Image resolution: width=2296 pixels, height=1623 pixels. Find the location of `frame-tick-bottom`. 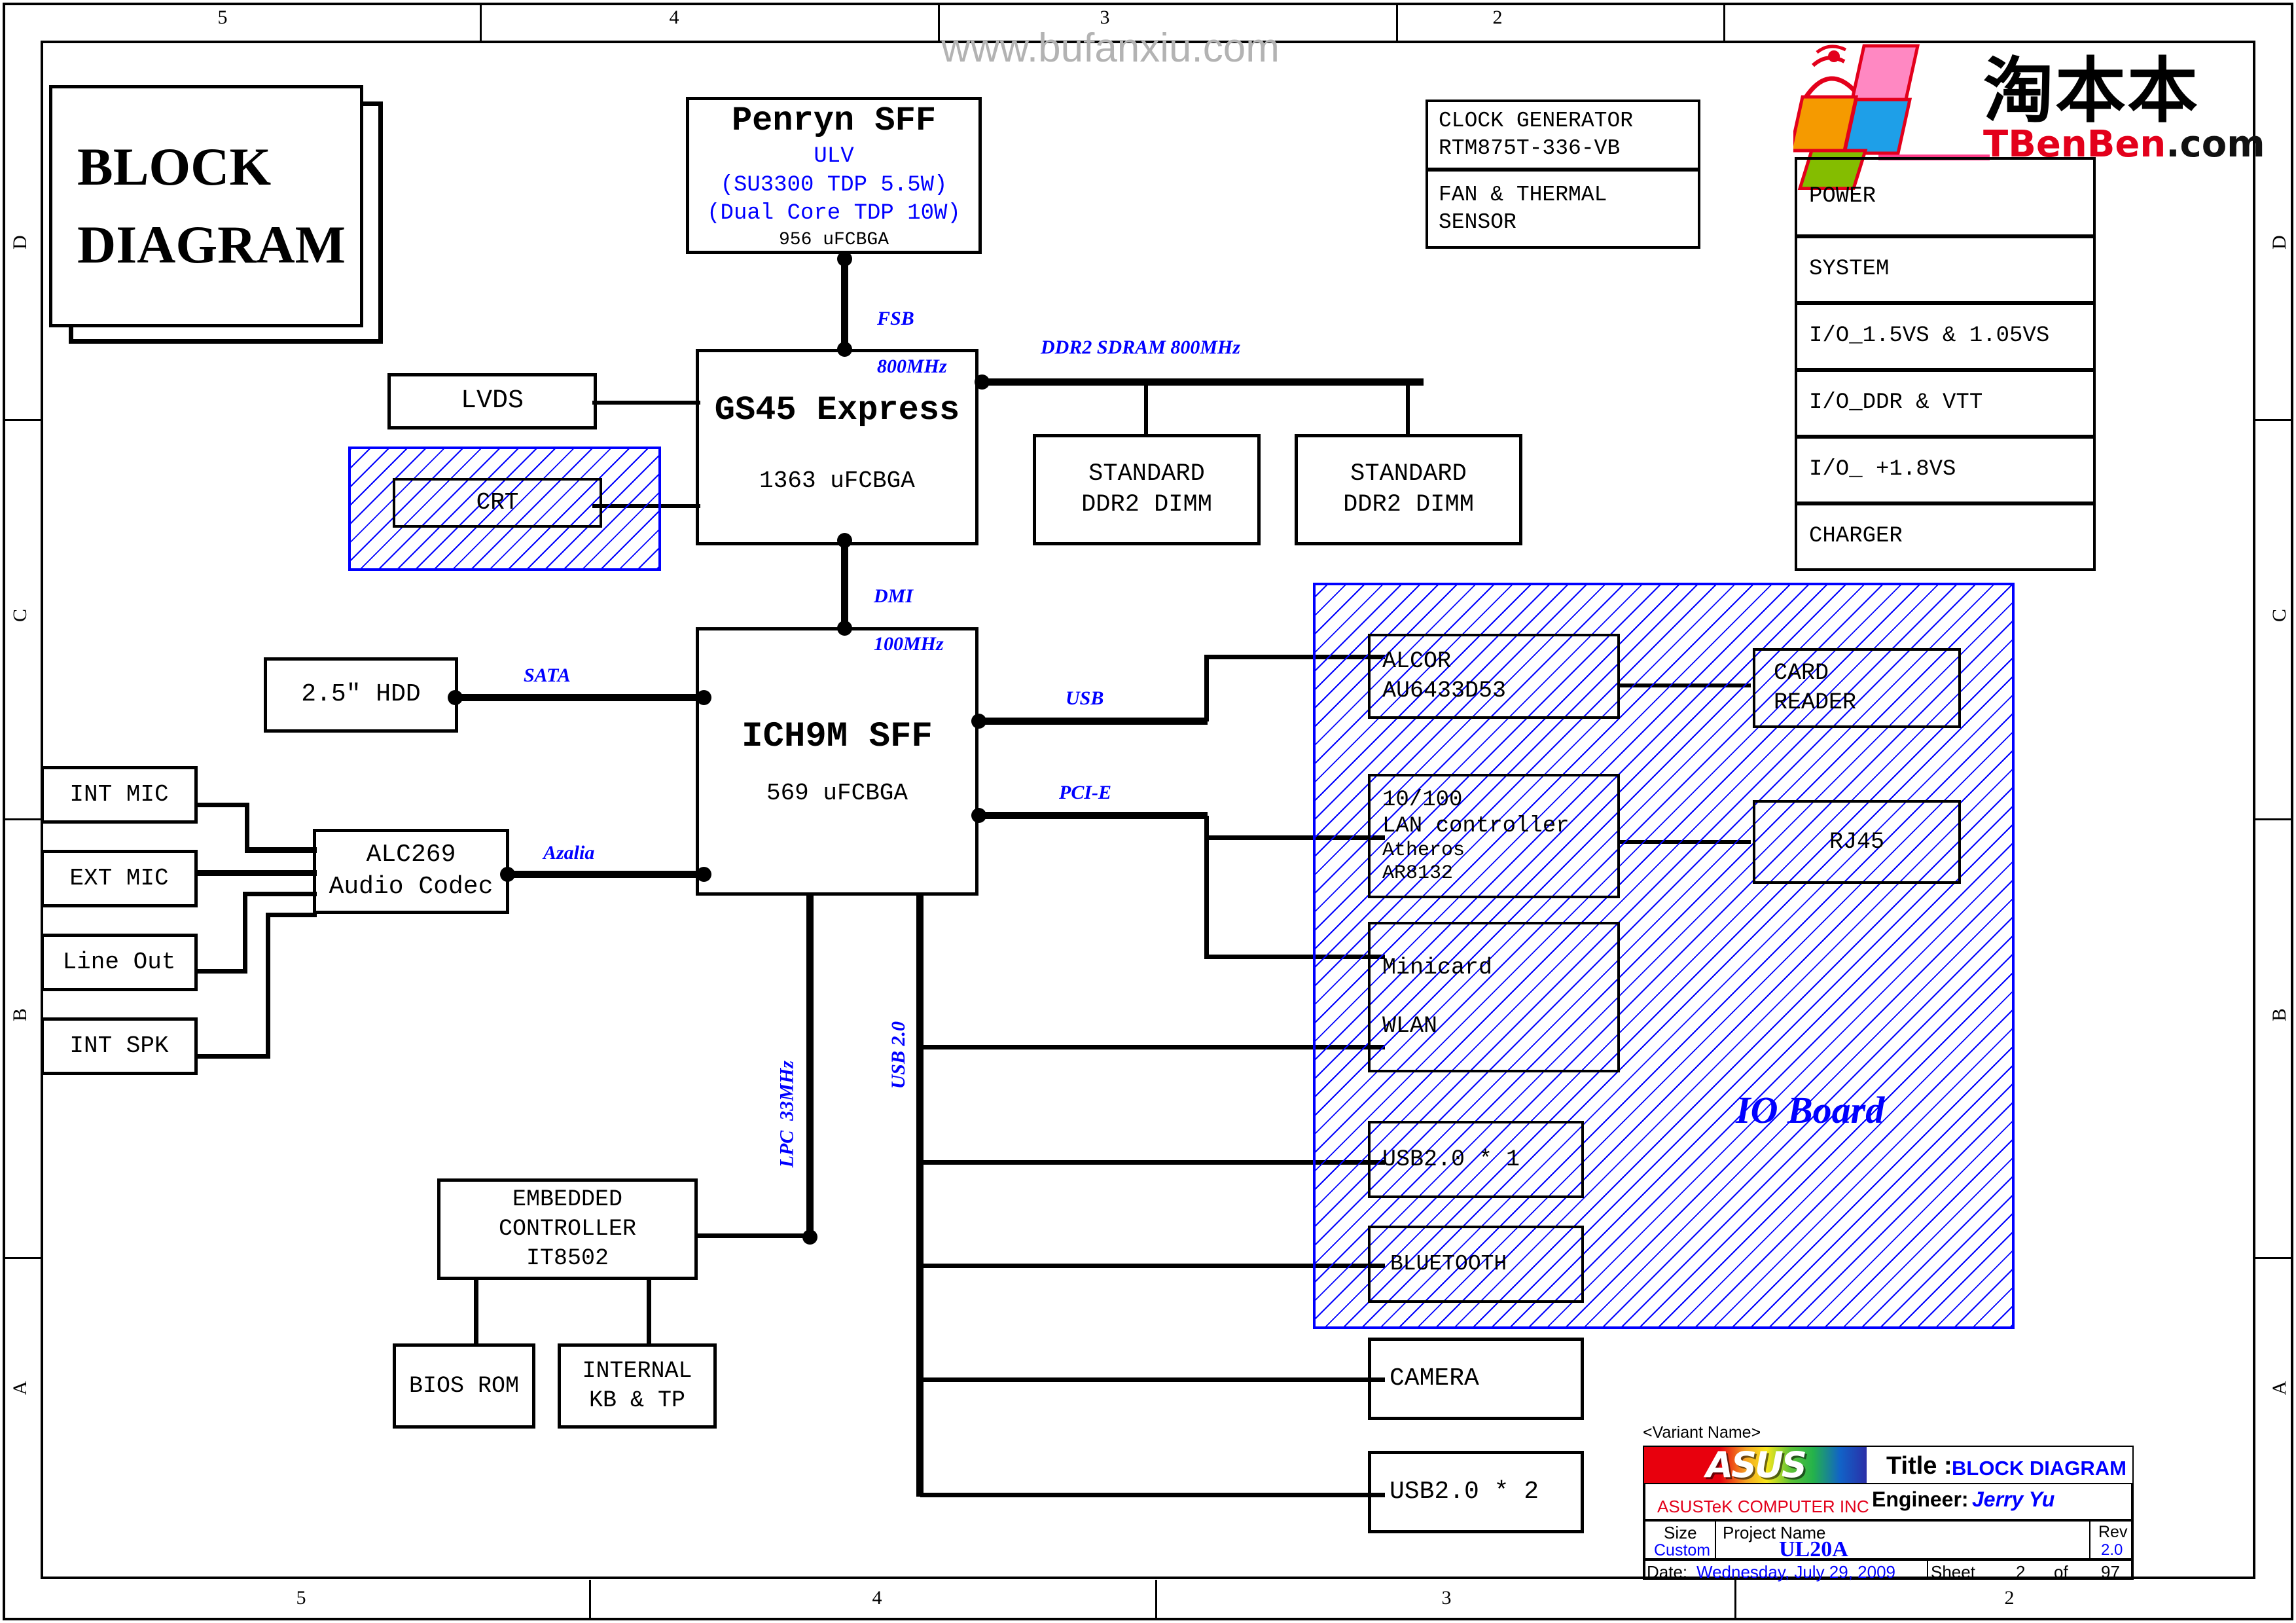

frame-tick-bottom is located at coordinates (1735, 1600).